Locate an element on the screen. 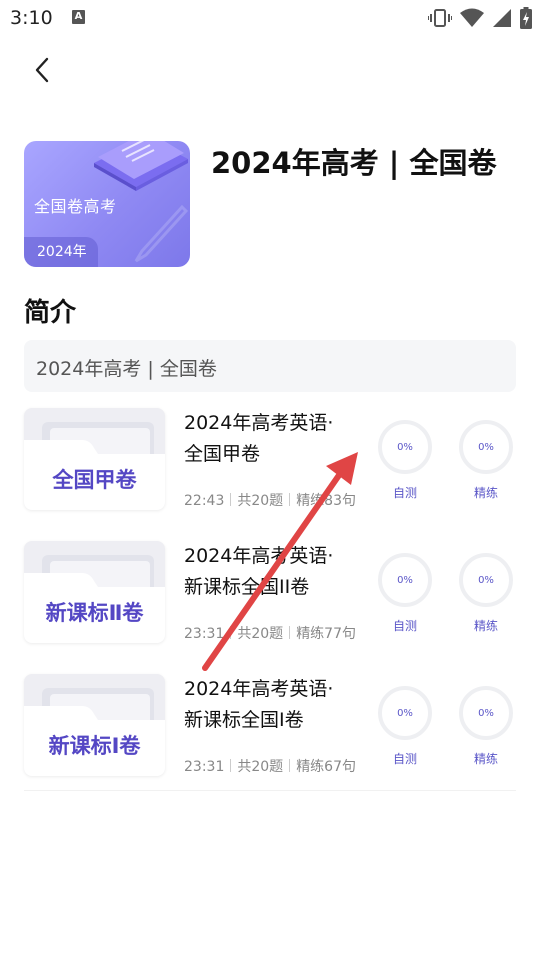 This screenshot has height=960, width=540. intro-text: 2024年高考 | 全国卷 is located at coordinates (126, 369).